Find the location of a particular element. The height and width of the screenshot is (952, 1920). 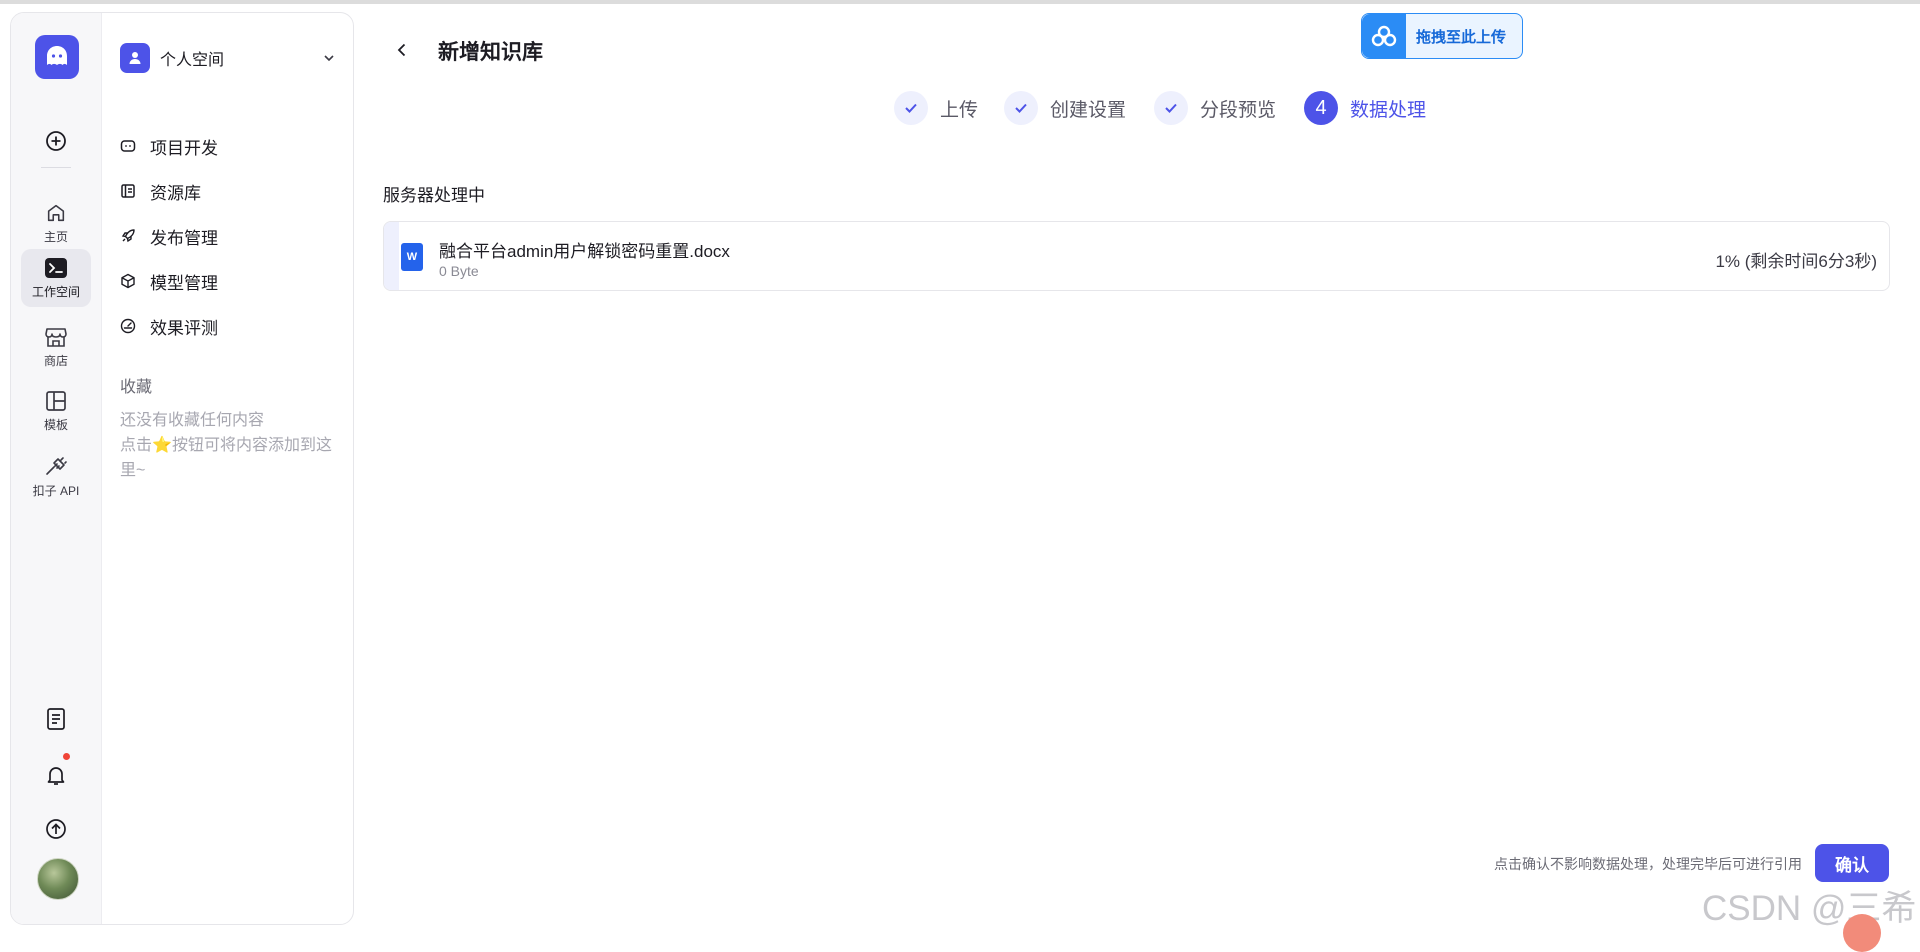

ghost-logo-icon is located at coordinates (57, 55).